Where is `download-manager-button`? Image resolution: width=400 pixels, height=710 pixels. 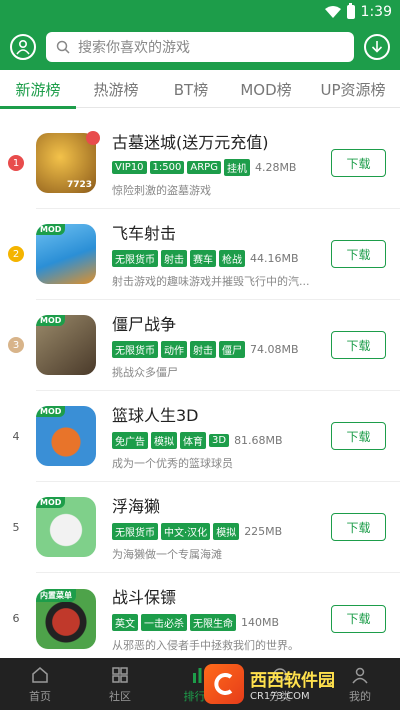
download-manager-button is located at coordinates (377, 47).